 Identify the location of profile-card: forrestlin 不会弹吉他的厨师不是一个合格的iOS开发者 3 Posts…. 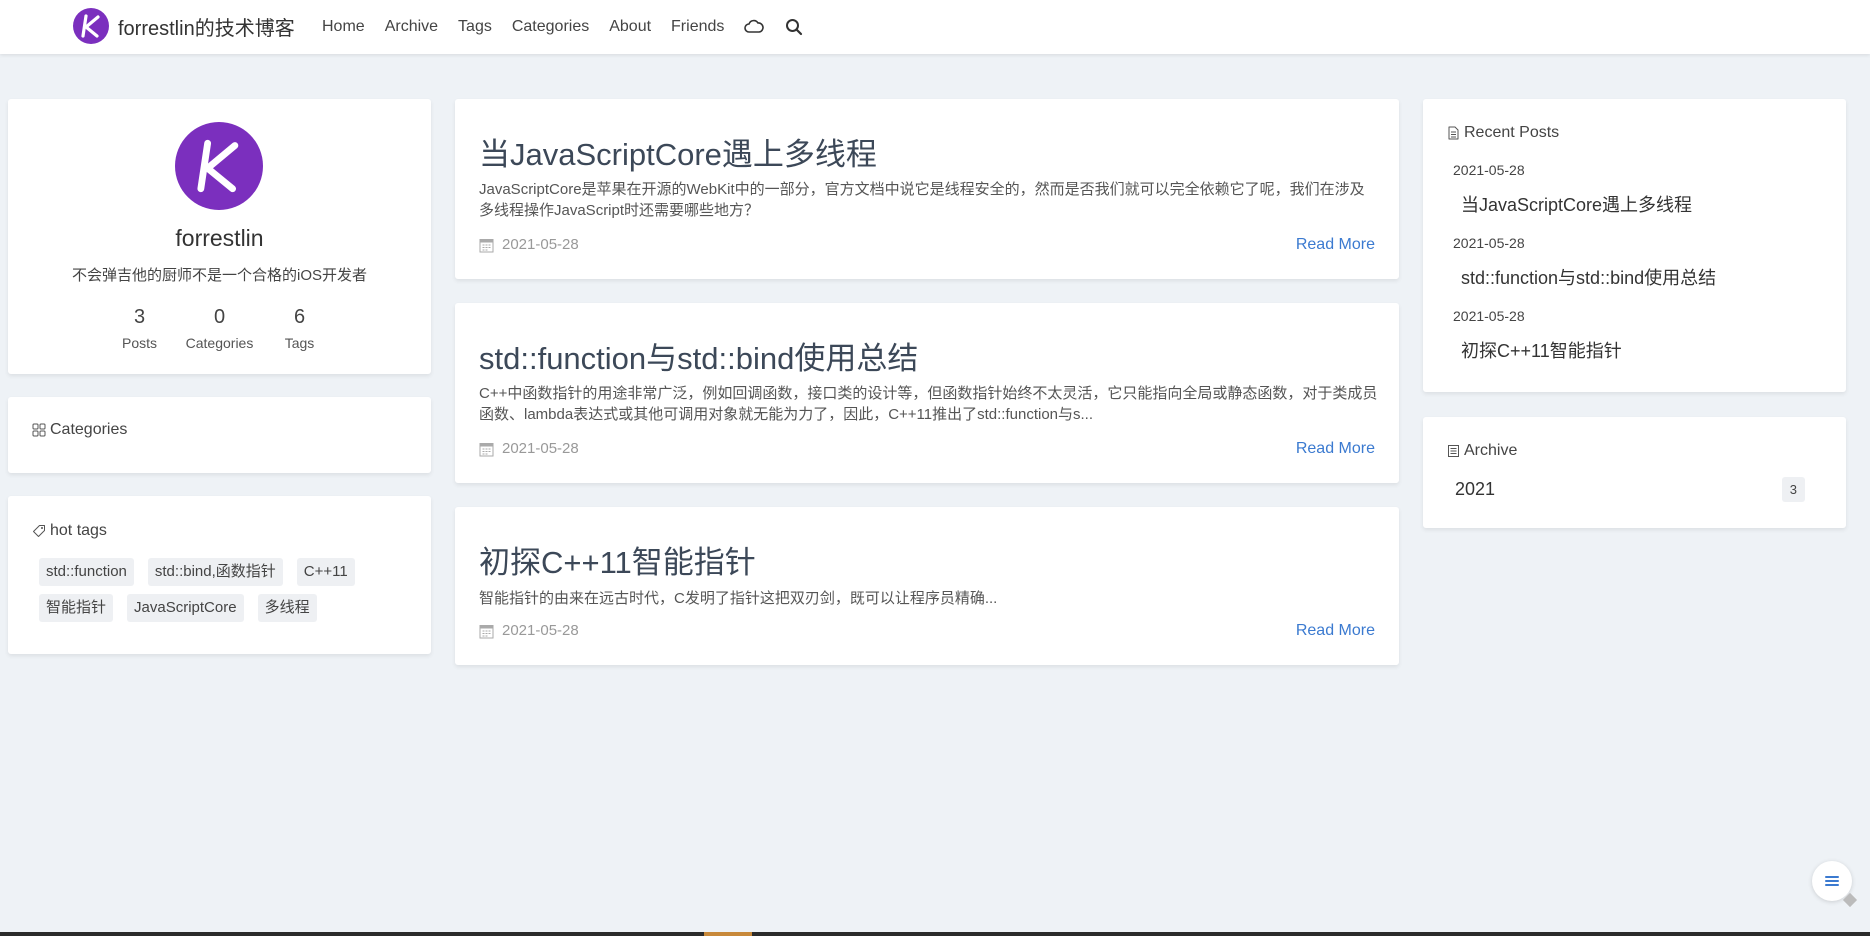
(219, 236).